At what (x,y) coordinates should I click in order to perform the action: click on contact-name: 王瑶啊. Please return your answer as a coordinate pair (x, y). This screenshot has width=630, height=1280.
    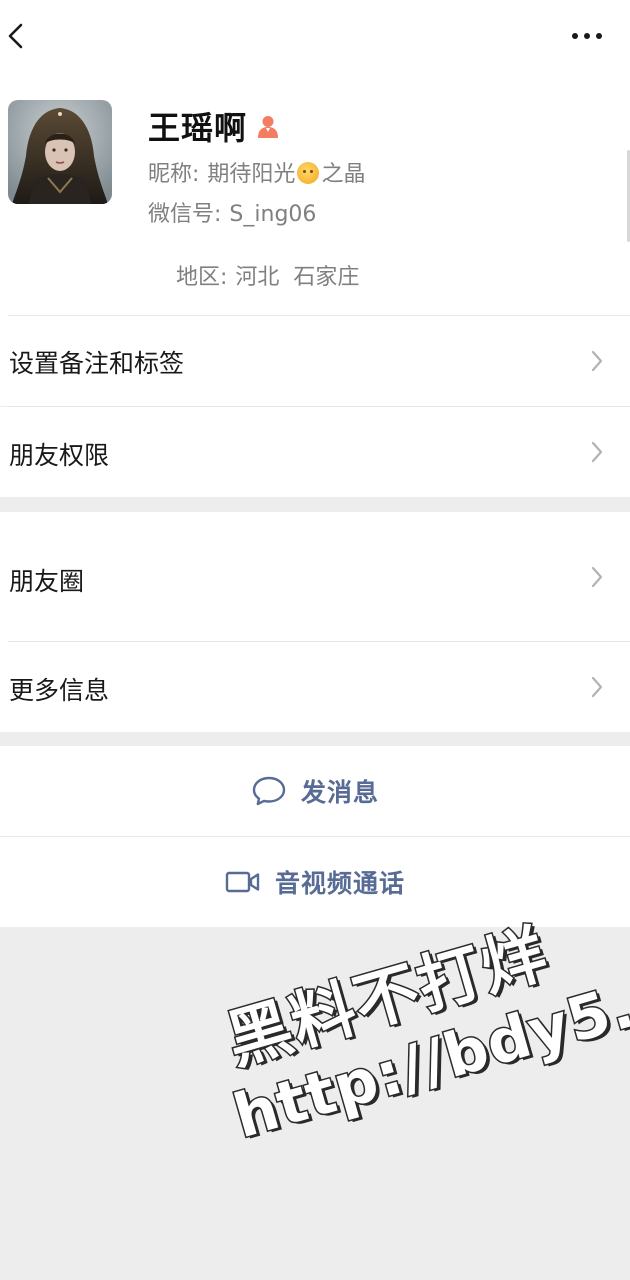
    Looking at the image, I should click on (198, 128).